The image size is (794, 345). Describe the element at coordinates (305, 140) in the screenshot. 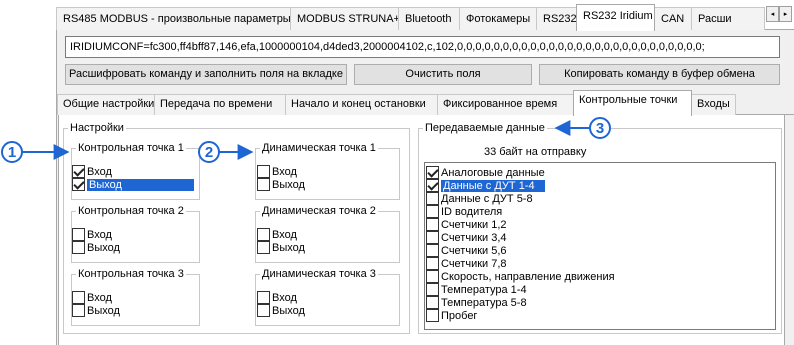

I see `callout-arrows` at that location.